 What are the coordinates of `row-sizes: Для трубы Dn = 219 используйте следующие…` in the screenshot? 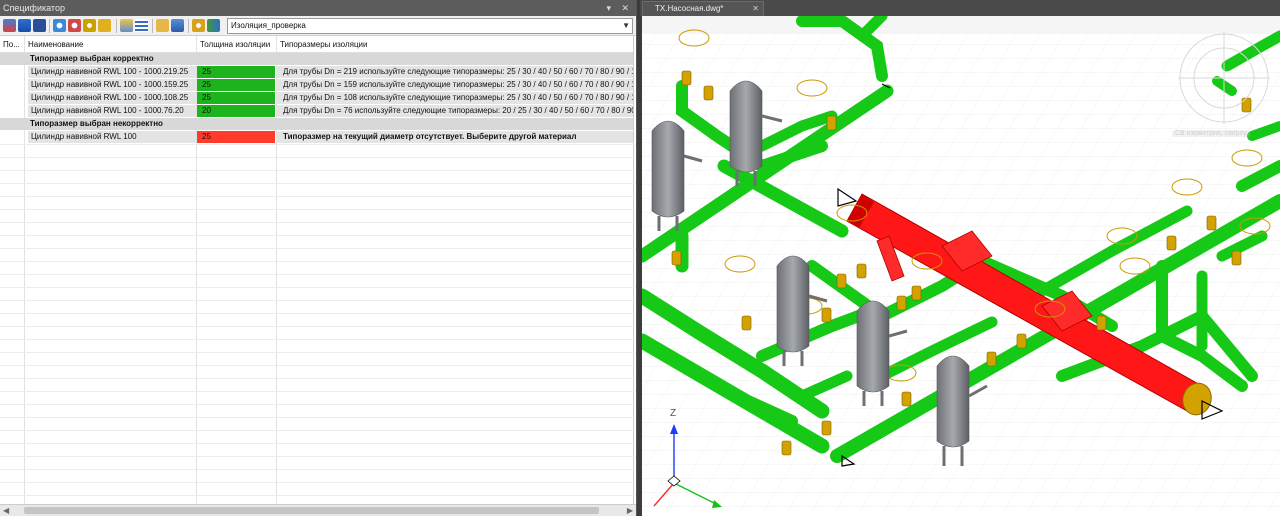 It's located at (455, 72).